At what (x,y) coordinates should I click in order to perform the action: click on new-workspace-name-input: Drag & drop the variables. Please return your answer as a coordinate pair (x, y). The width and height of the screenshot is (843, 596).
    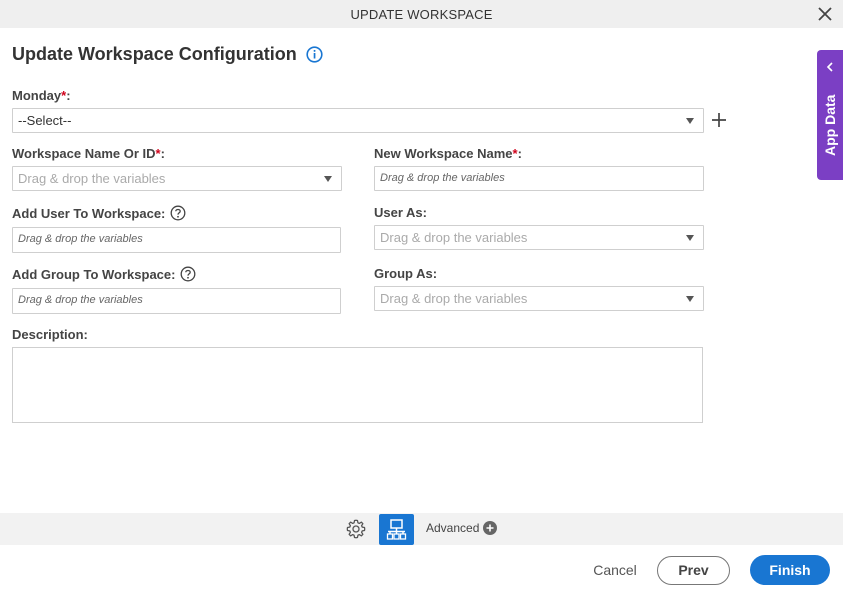
    Looking at the image, I should click on (539, 178).